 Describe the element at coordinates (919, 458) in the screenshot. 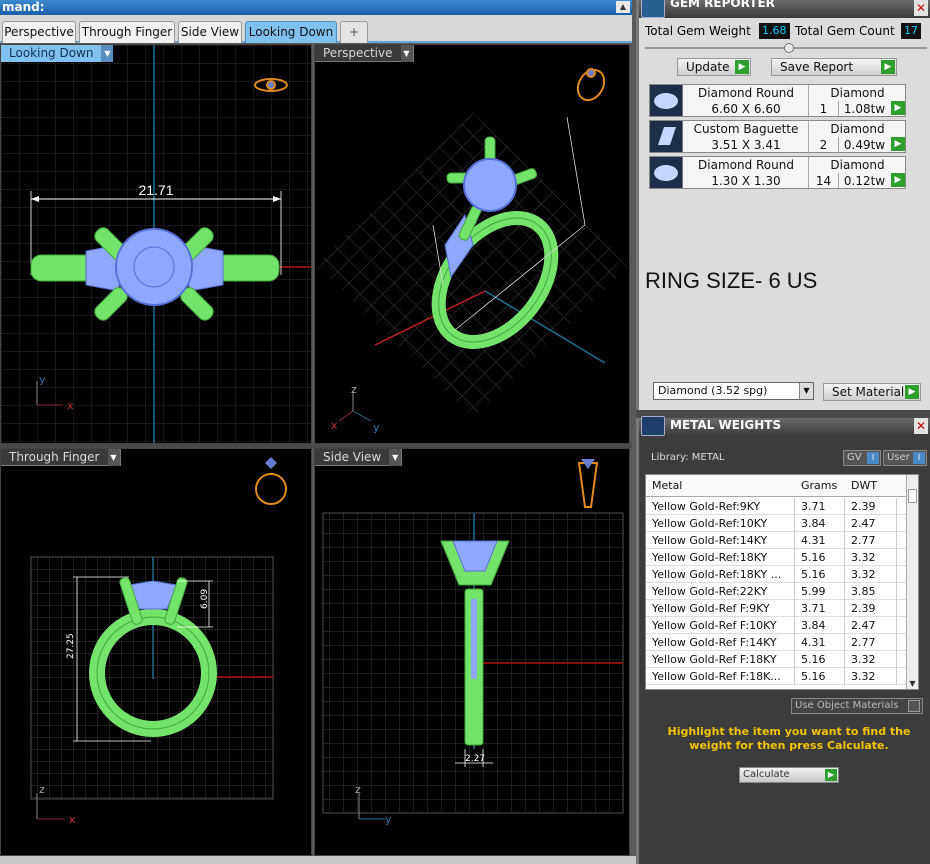

I see `info-icon: I` at that location.